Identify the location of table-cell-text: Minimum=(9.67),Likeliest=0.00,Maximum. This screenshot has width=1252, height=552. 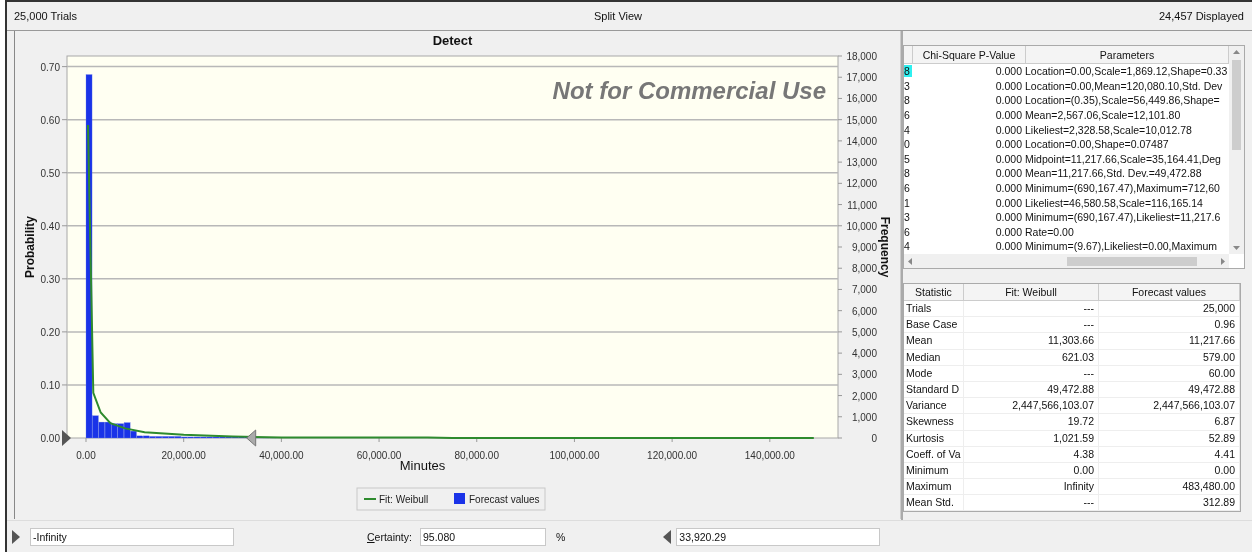
(1121, 246).